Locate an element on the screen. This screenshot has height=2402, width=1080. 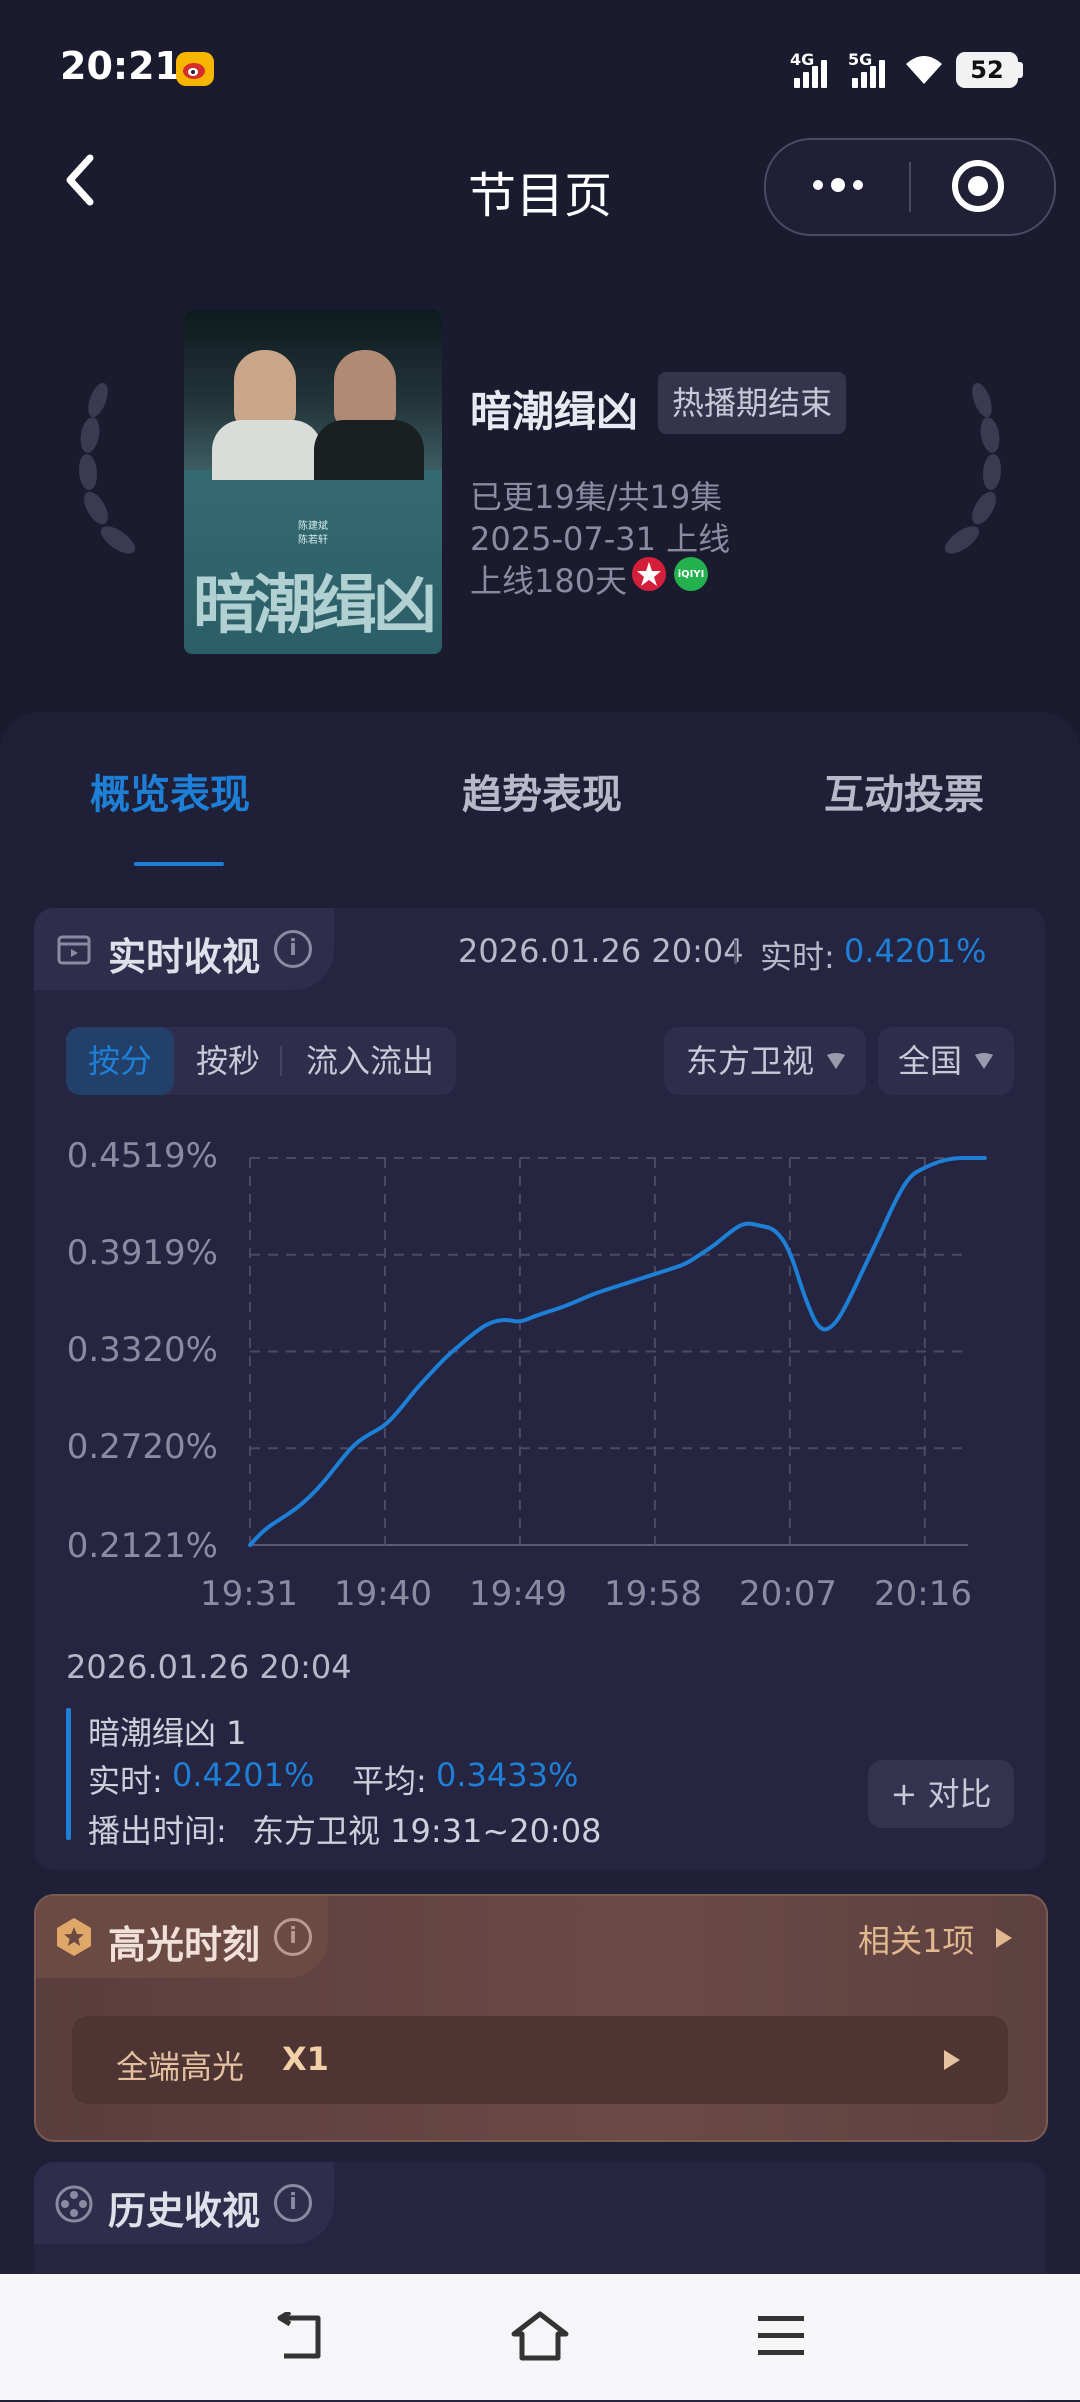
more-dots-icon is located at coordinates (838, 185).